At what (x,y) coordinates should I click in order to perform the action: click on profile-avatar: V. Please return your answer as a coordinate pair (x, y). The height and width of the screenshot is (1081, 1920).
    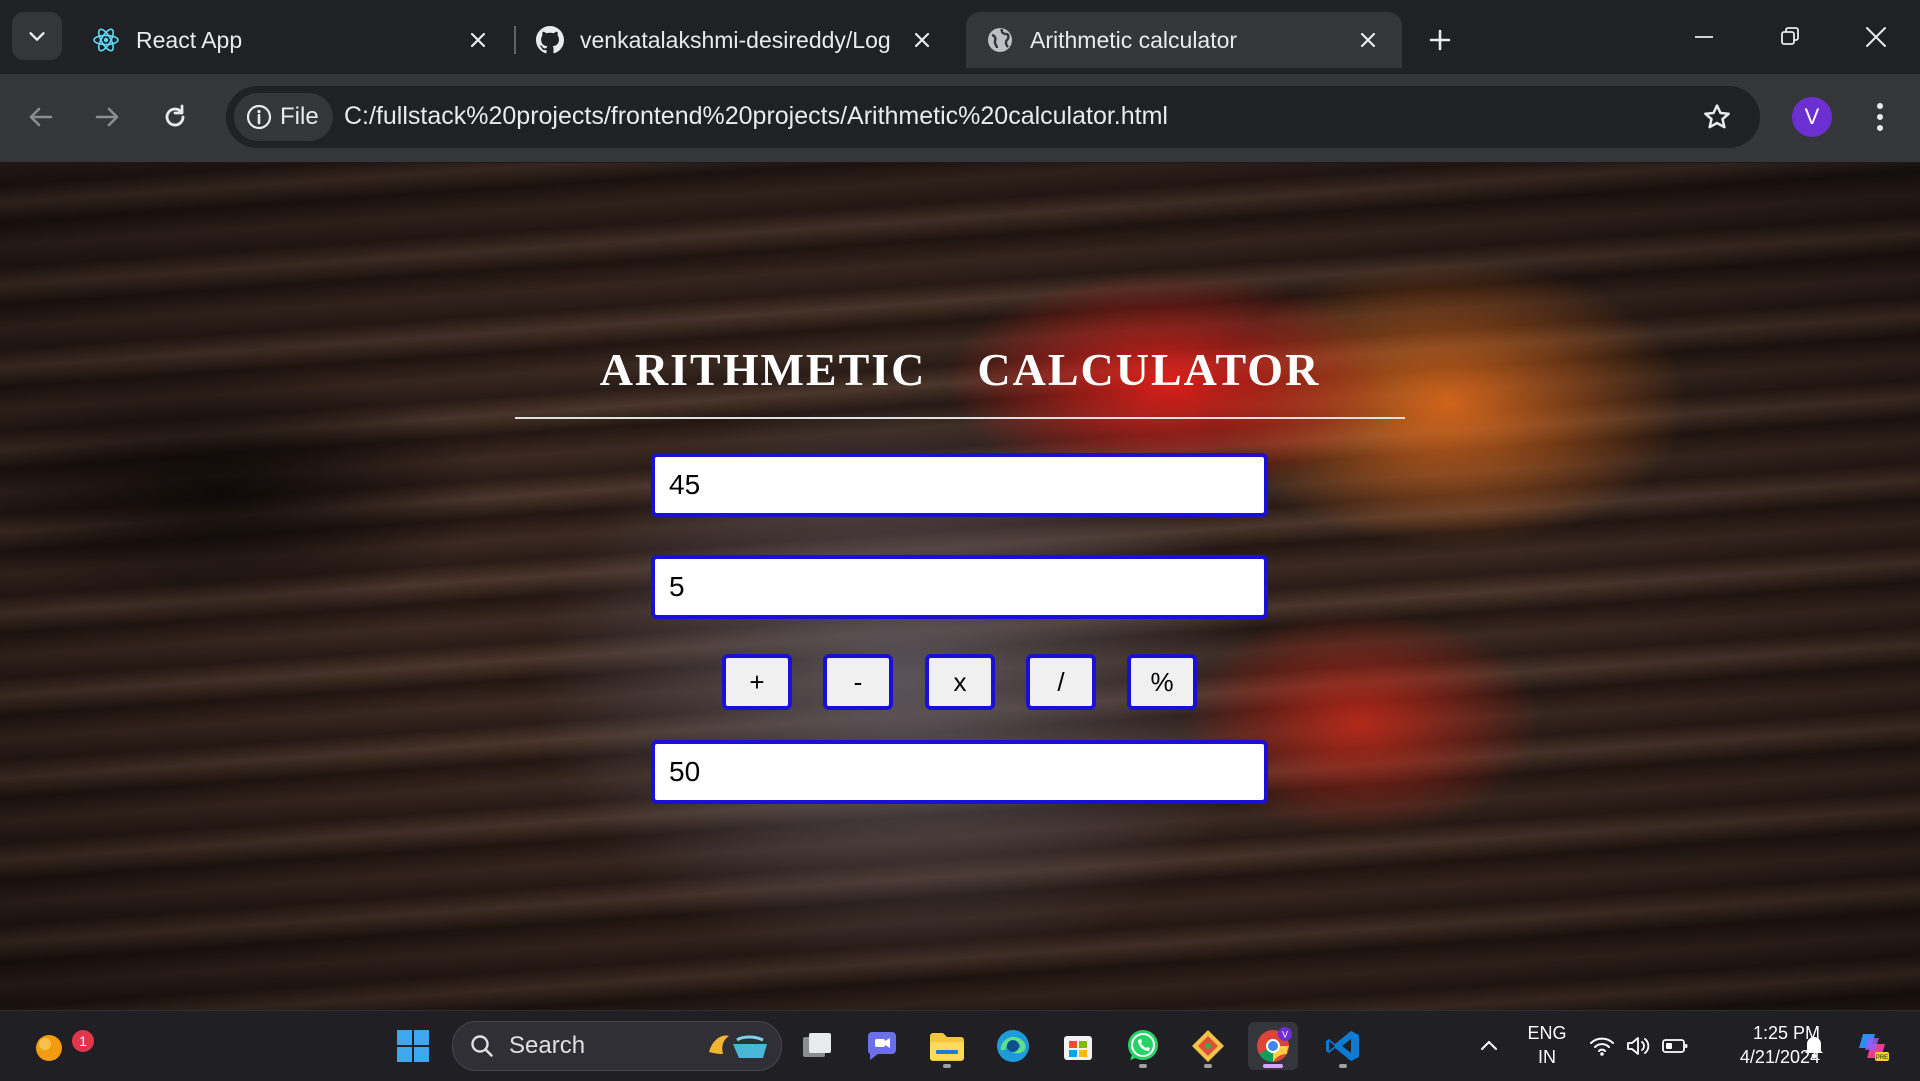
    Looking at the image, I should click on (1812, 117).